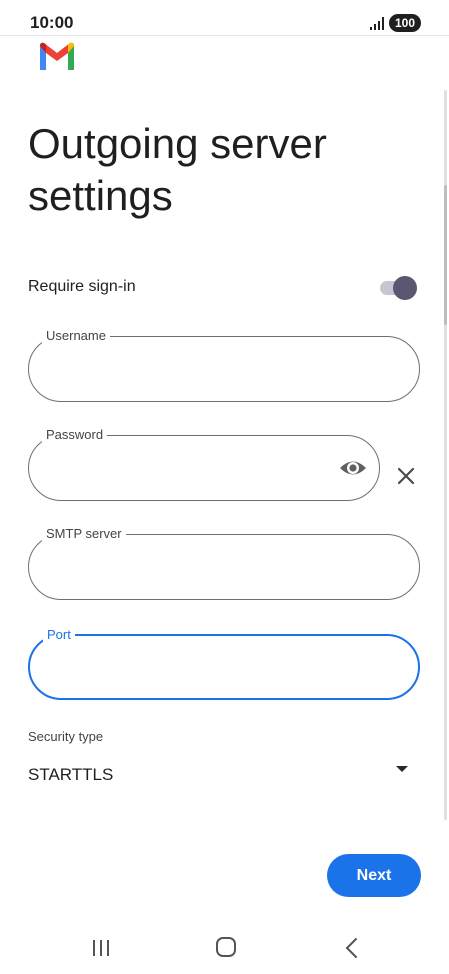  I want to click on username-field: Username, so click(224, 364).